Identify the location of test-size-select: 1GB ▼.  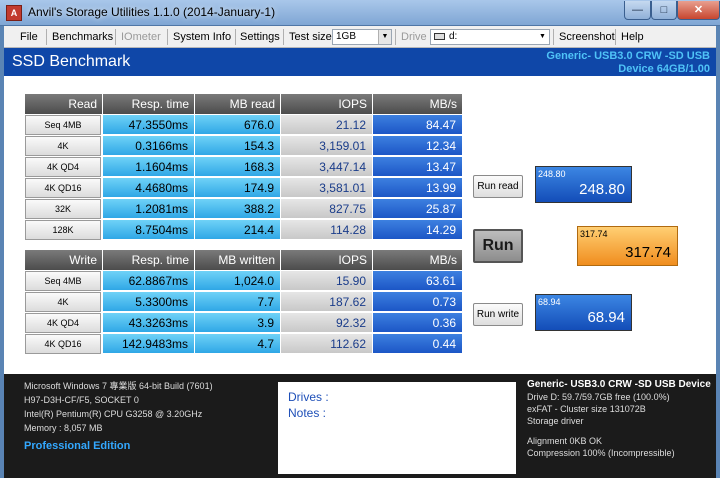
(362, 37).